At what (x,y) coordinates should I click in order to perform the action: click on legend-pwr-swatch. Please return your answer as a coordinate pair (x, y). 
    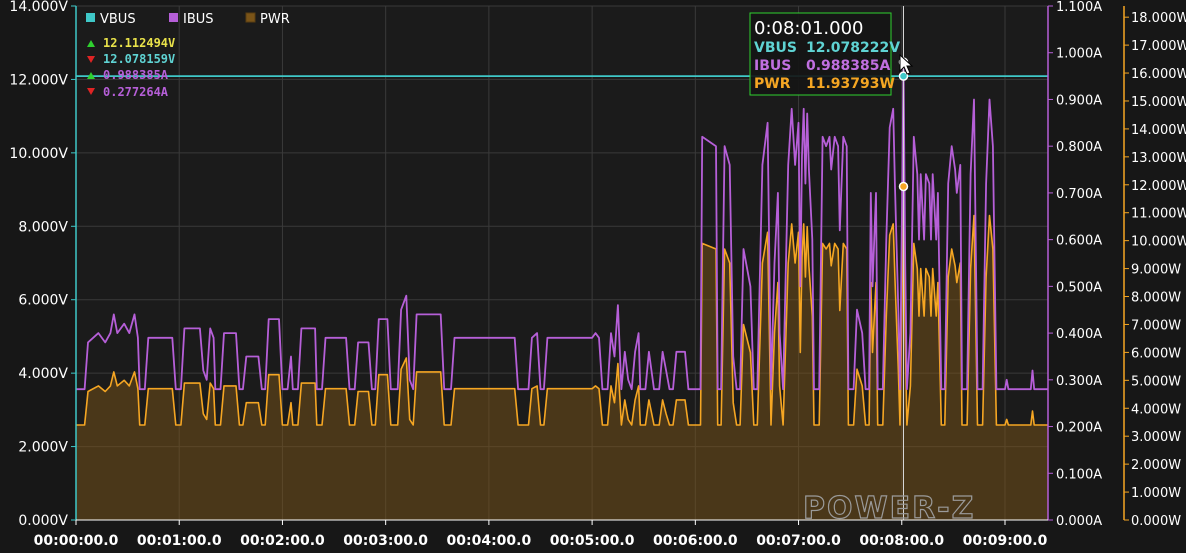
    Looking at the image, I should click on (250, 17).